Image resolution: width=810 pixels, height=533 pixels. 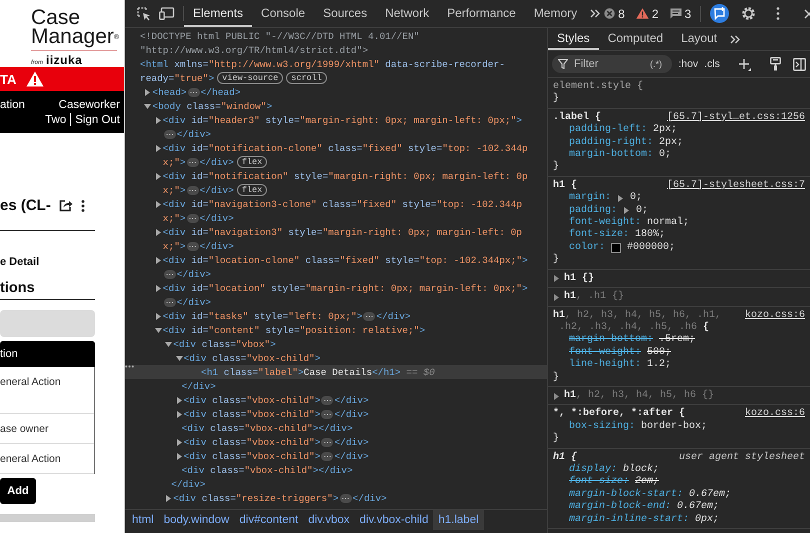 I want to click on sign-out-link: Sign Out, so click(x=97, y=120).